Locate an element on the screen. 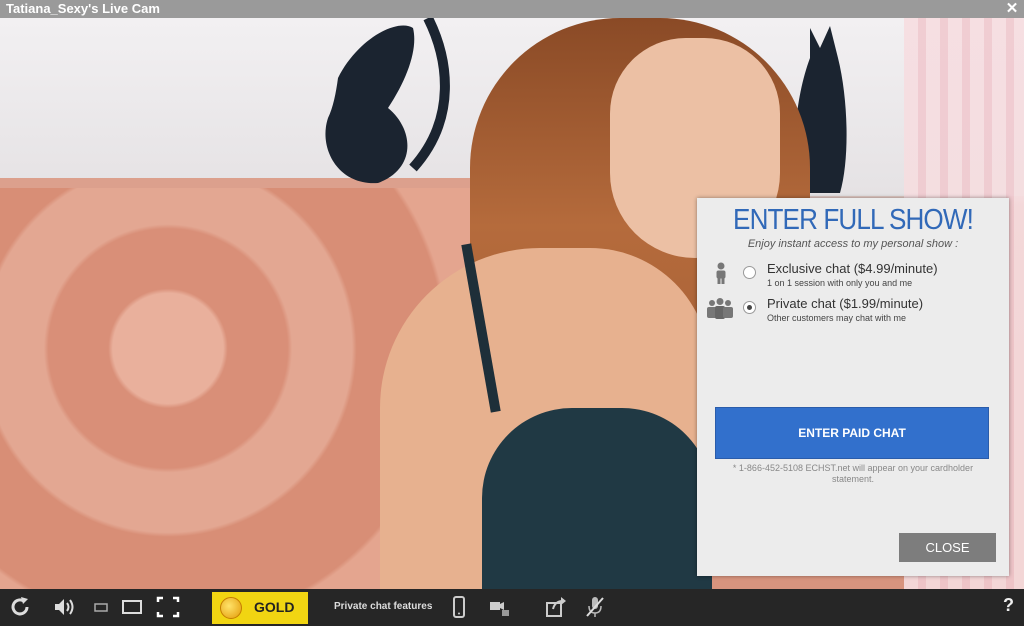 This screenshot has width=1024, height=626. window-close-icon: ✕ is located at coordinates (1012, 9).